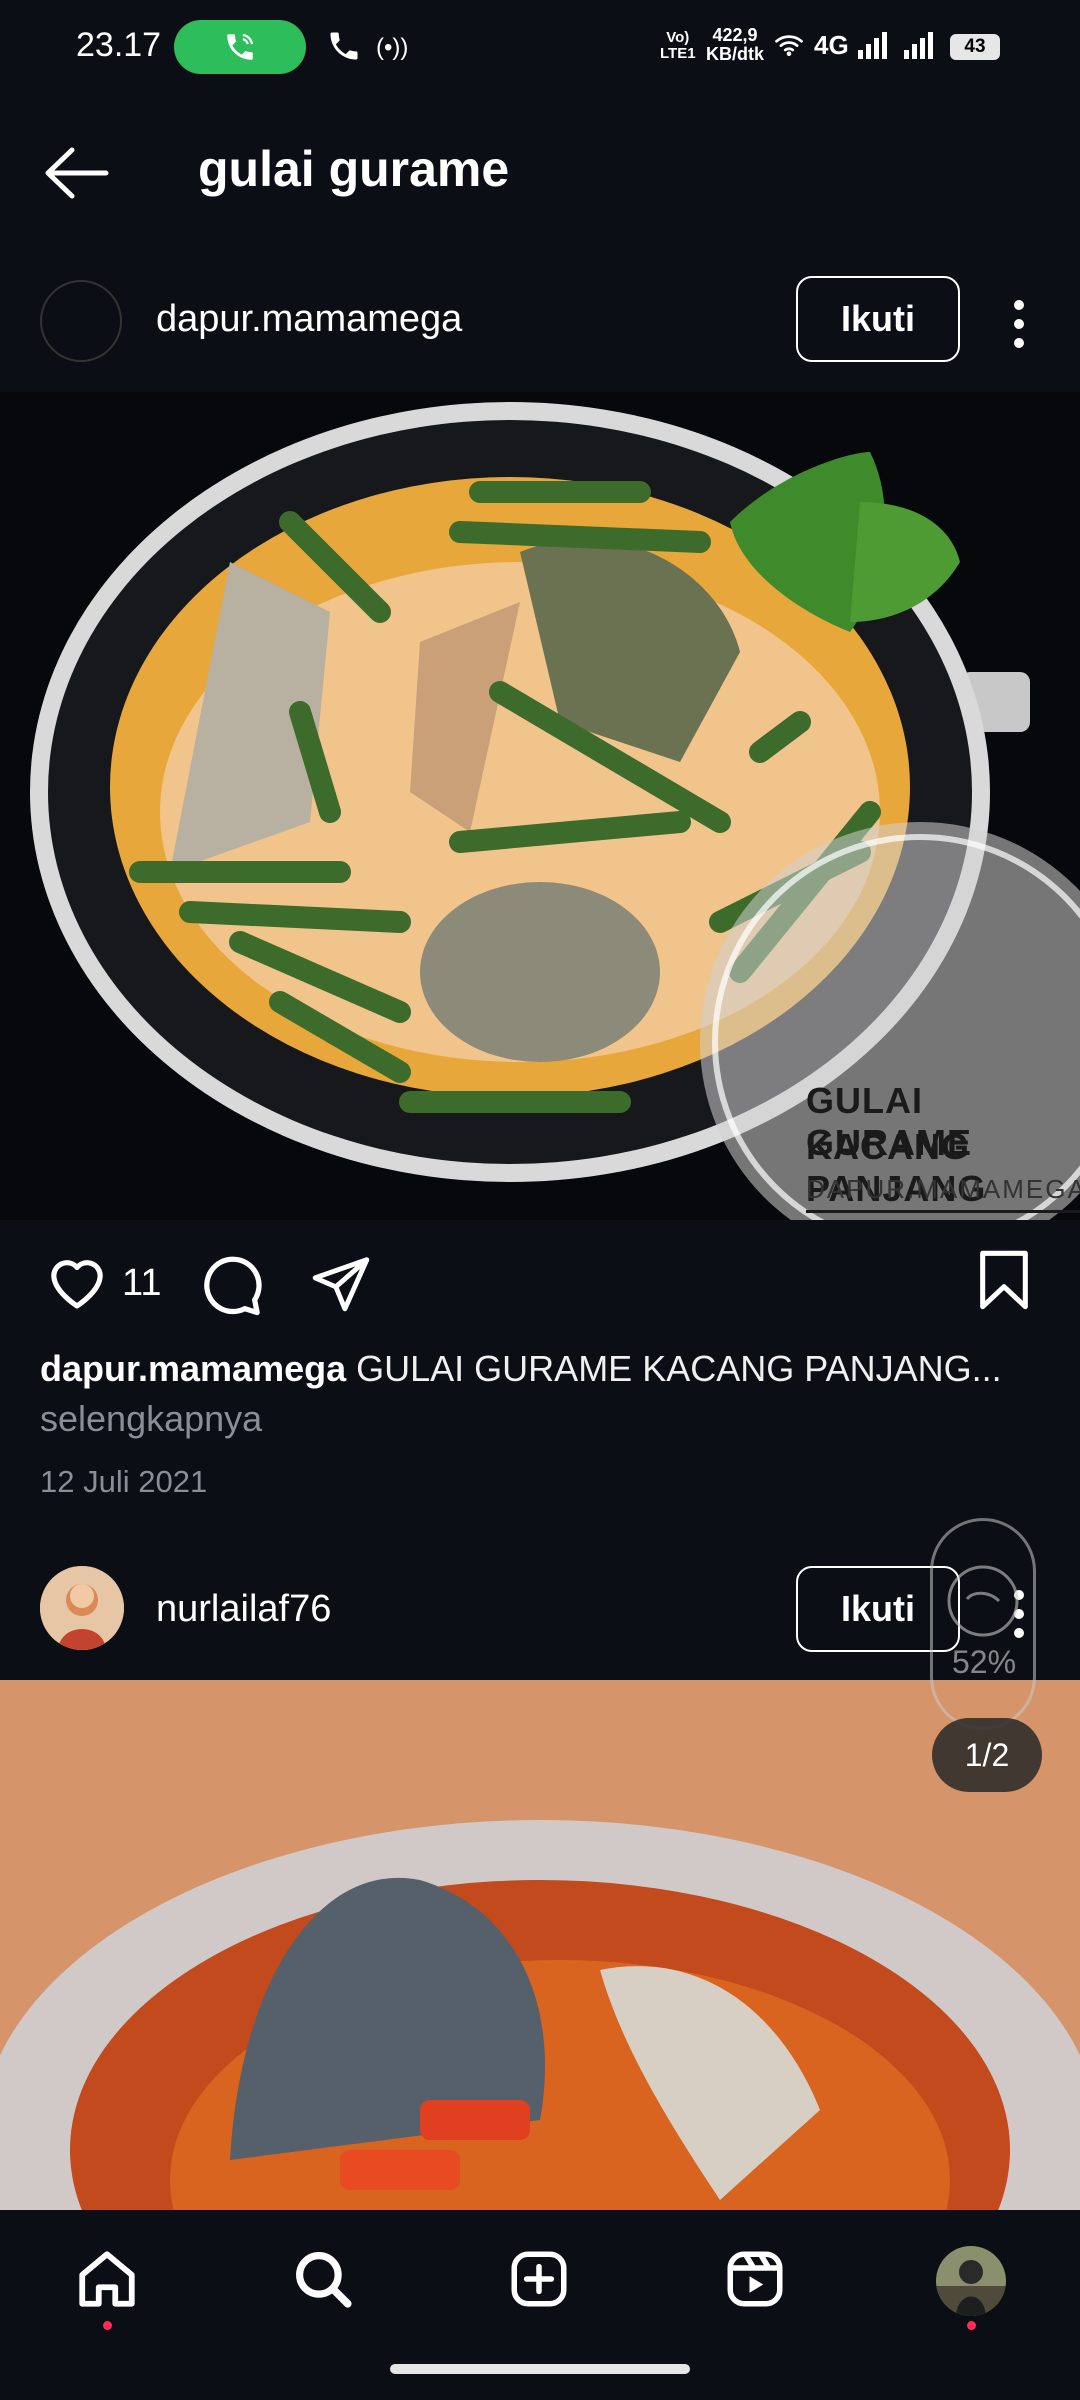 This screenshot has width=1080, height=2400. I want to click on like-heart-icon, so click(77, 1280).